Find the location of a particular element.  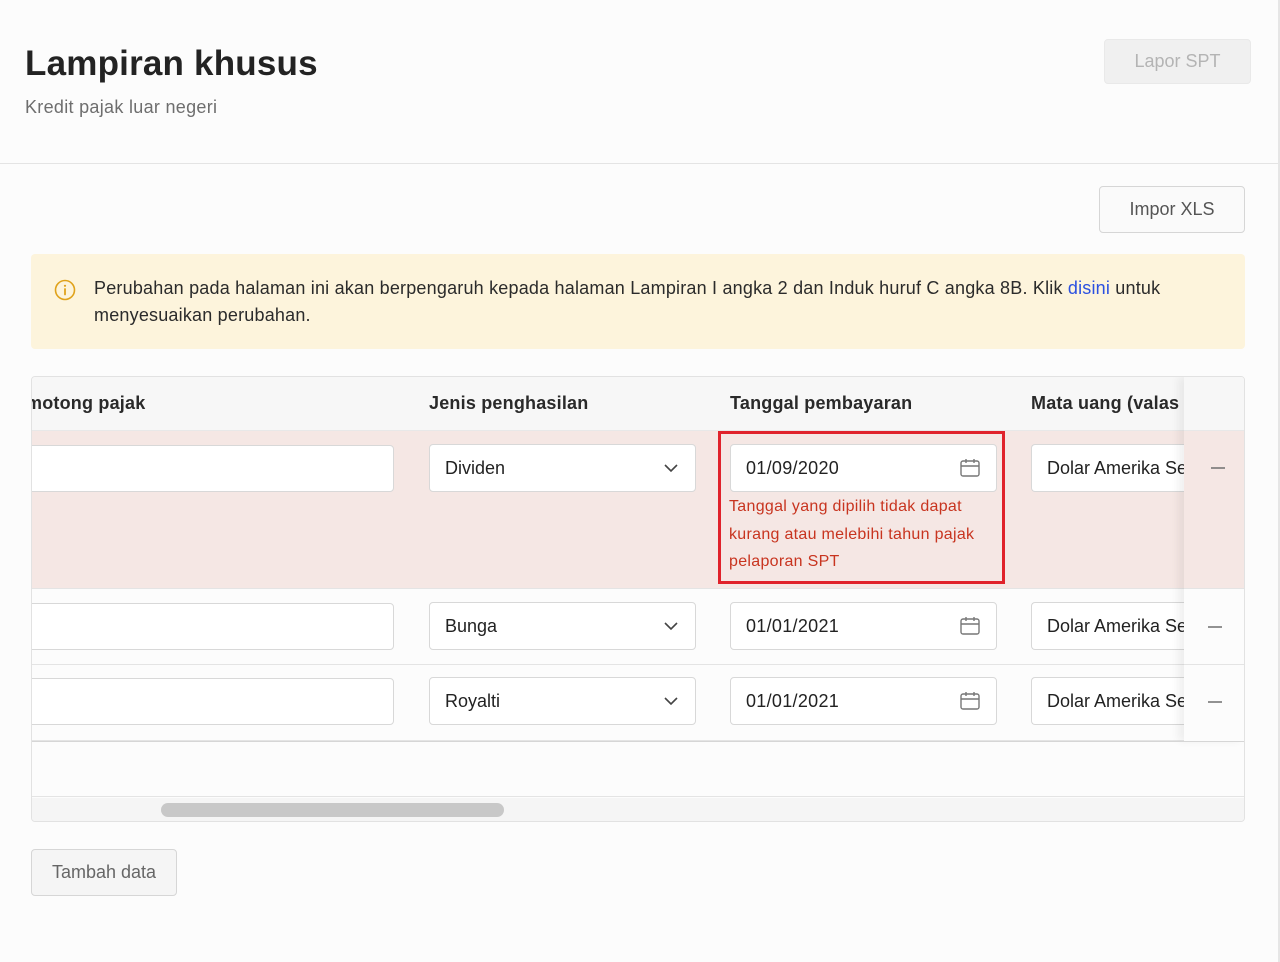

jenis-select: Dividen is located at coordinates (562, 468).